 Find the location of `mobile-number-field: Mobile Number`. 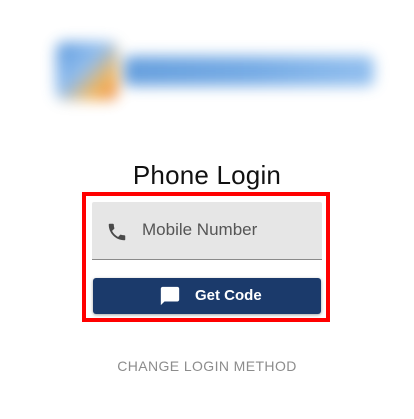

mobile-number-field: Mobile Number is located at coordinates (207, 231).